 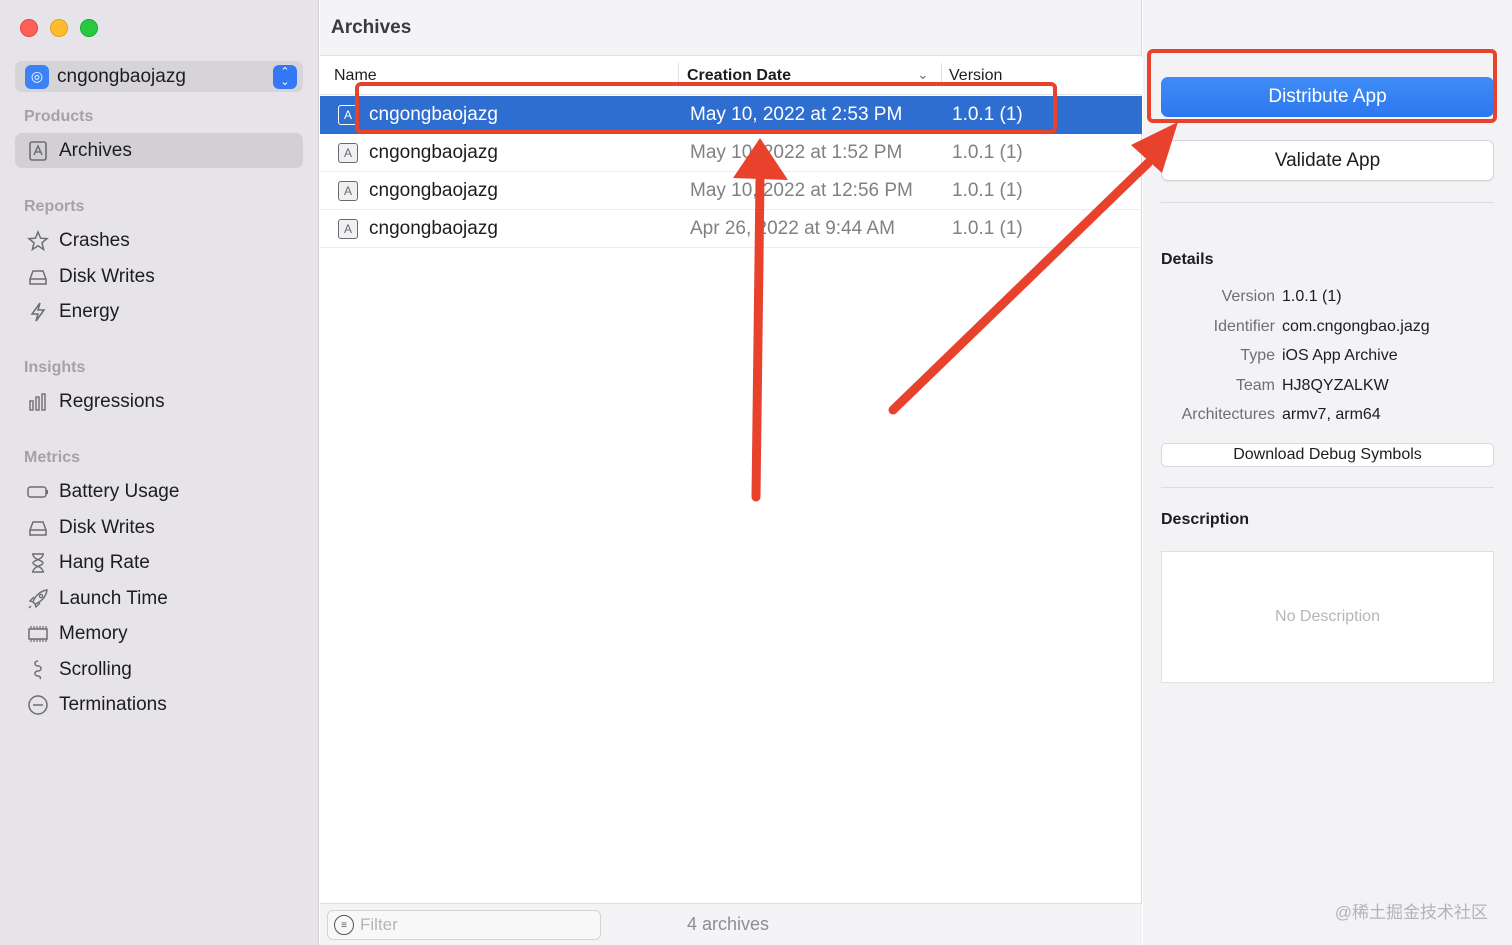 I want to click on watermark: @稀土掘金技术社区, so click(x=1411, y=912).